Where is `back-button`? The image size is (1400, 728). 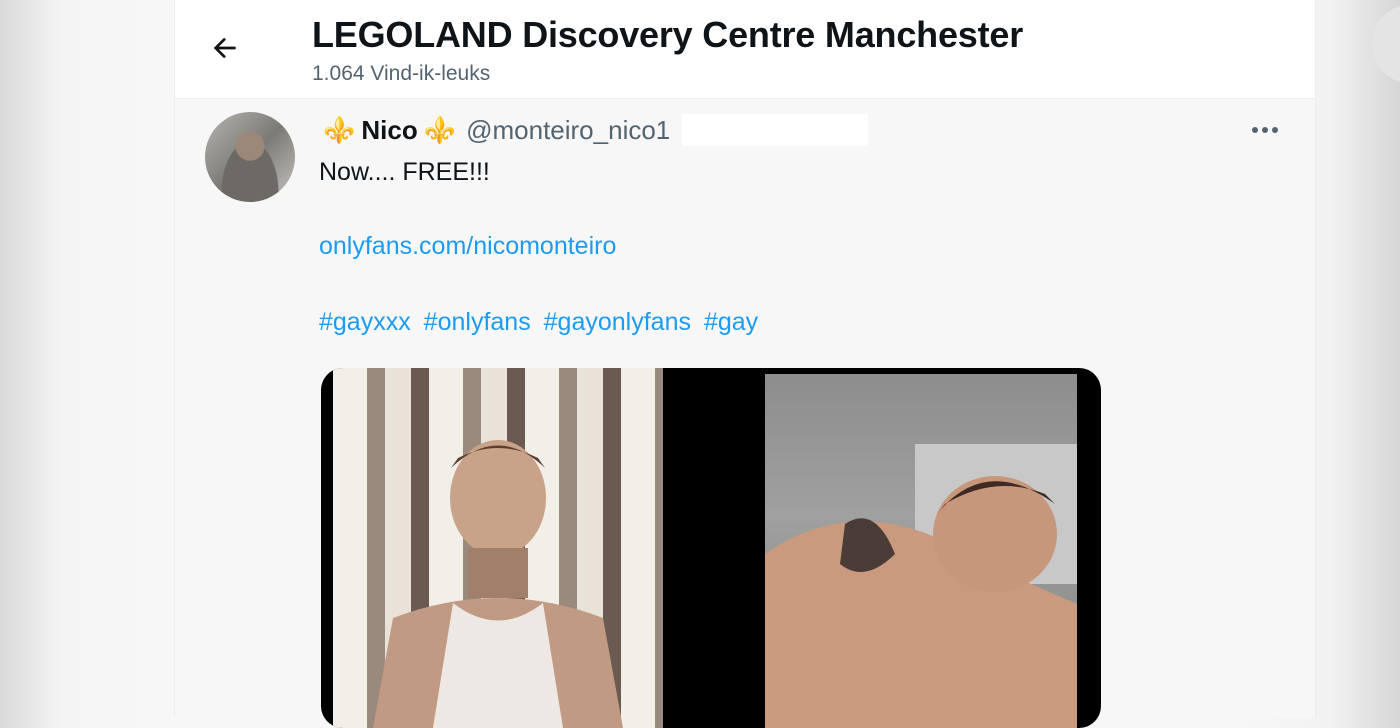
back-button is located at coordinates (225, 50).